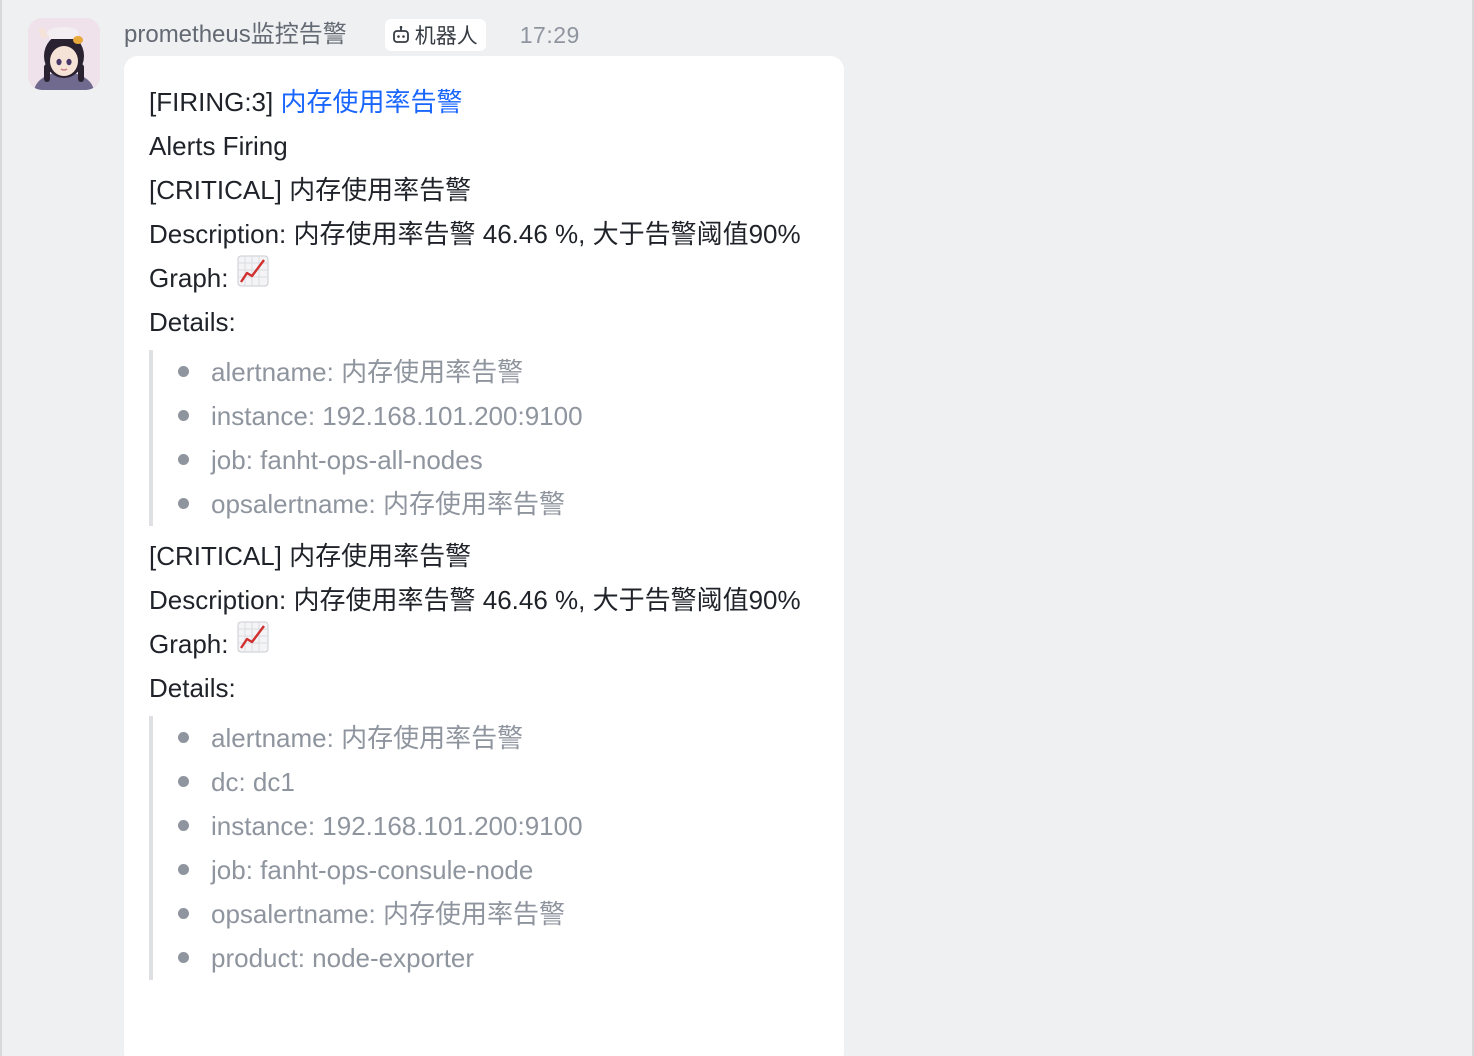 This screenshot has width=1474, height=1056. Describe the element at coordinates (549, 35) in the screenshot. I see `message-time: 17:29` at that location.